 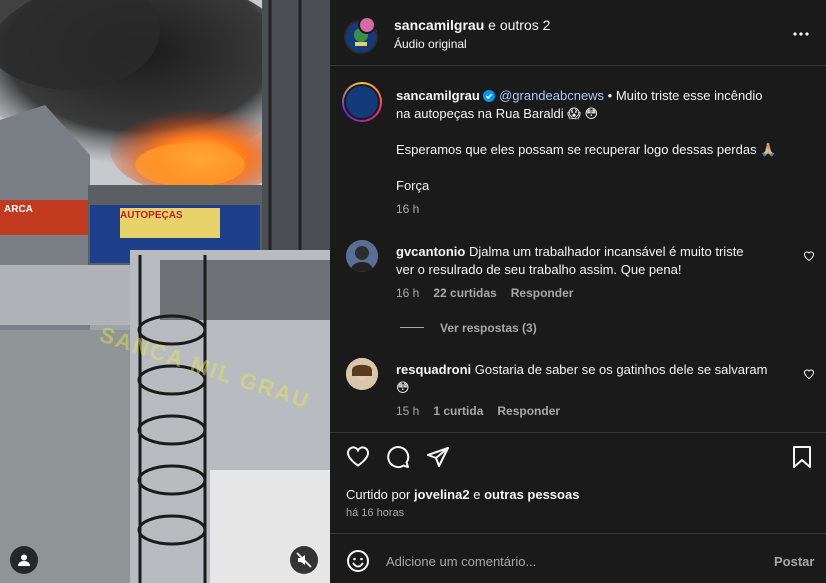 I want to click on header-title: sancamilgrau e outros 2, so click(x=472, y=25).